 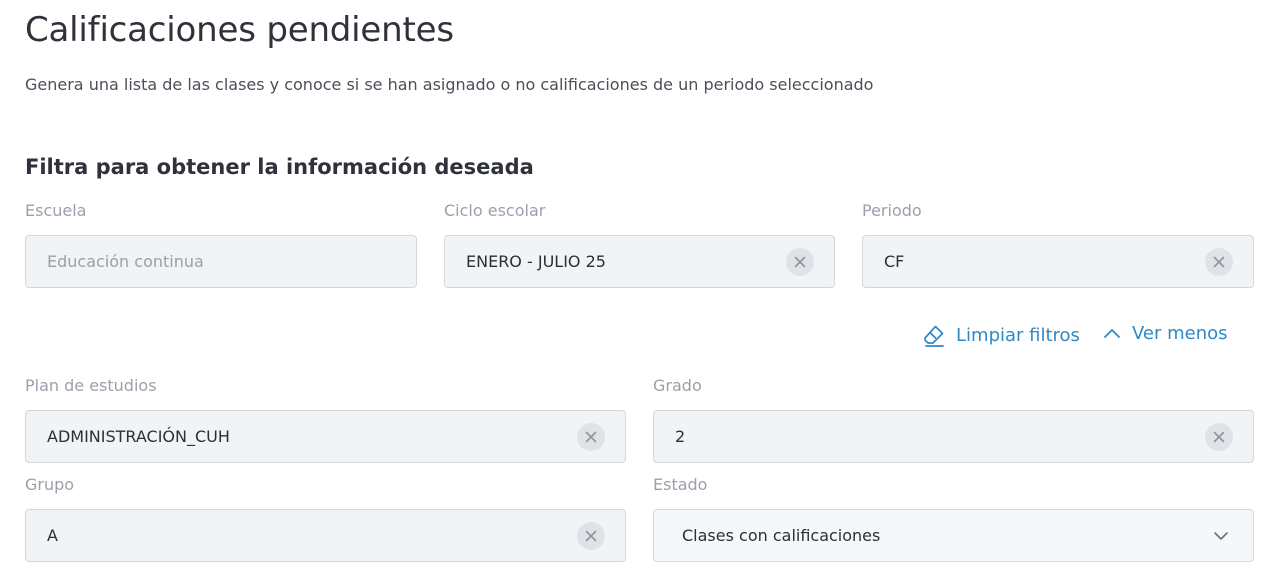 I want to click on grado-label: Grado, so click(x=677, y=385).